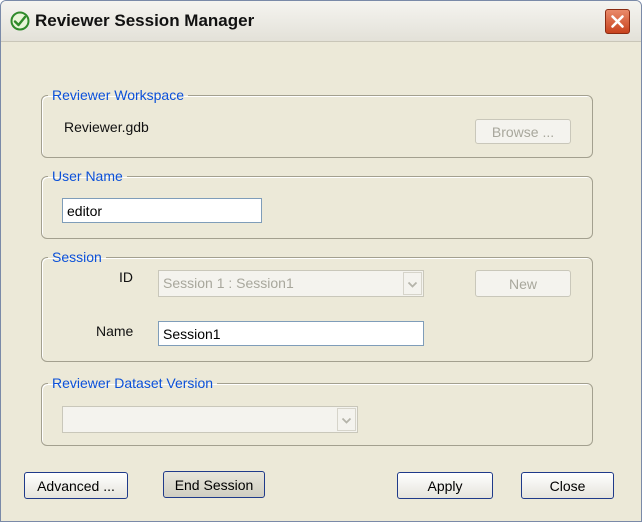  Describe the element at coordinates (445, 485) in the screenshot. I see `apply-button: Apply` at that location.